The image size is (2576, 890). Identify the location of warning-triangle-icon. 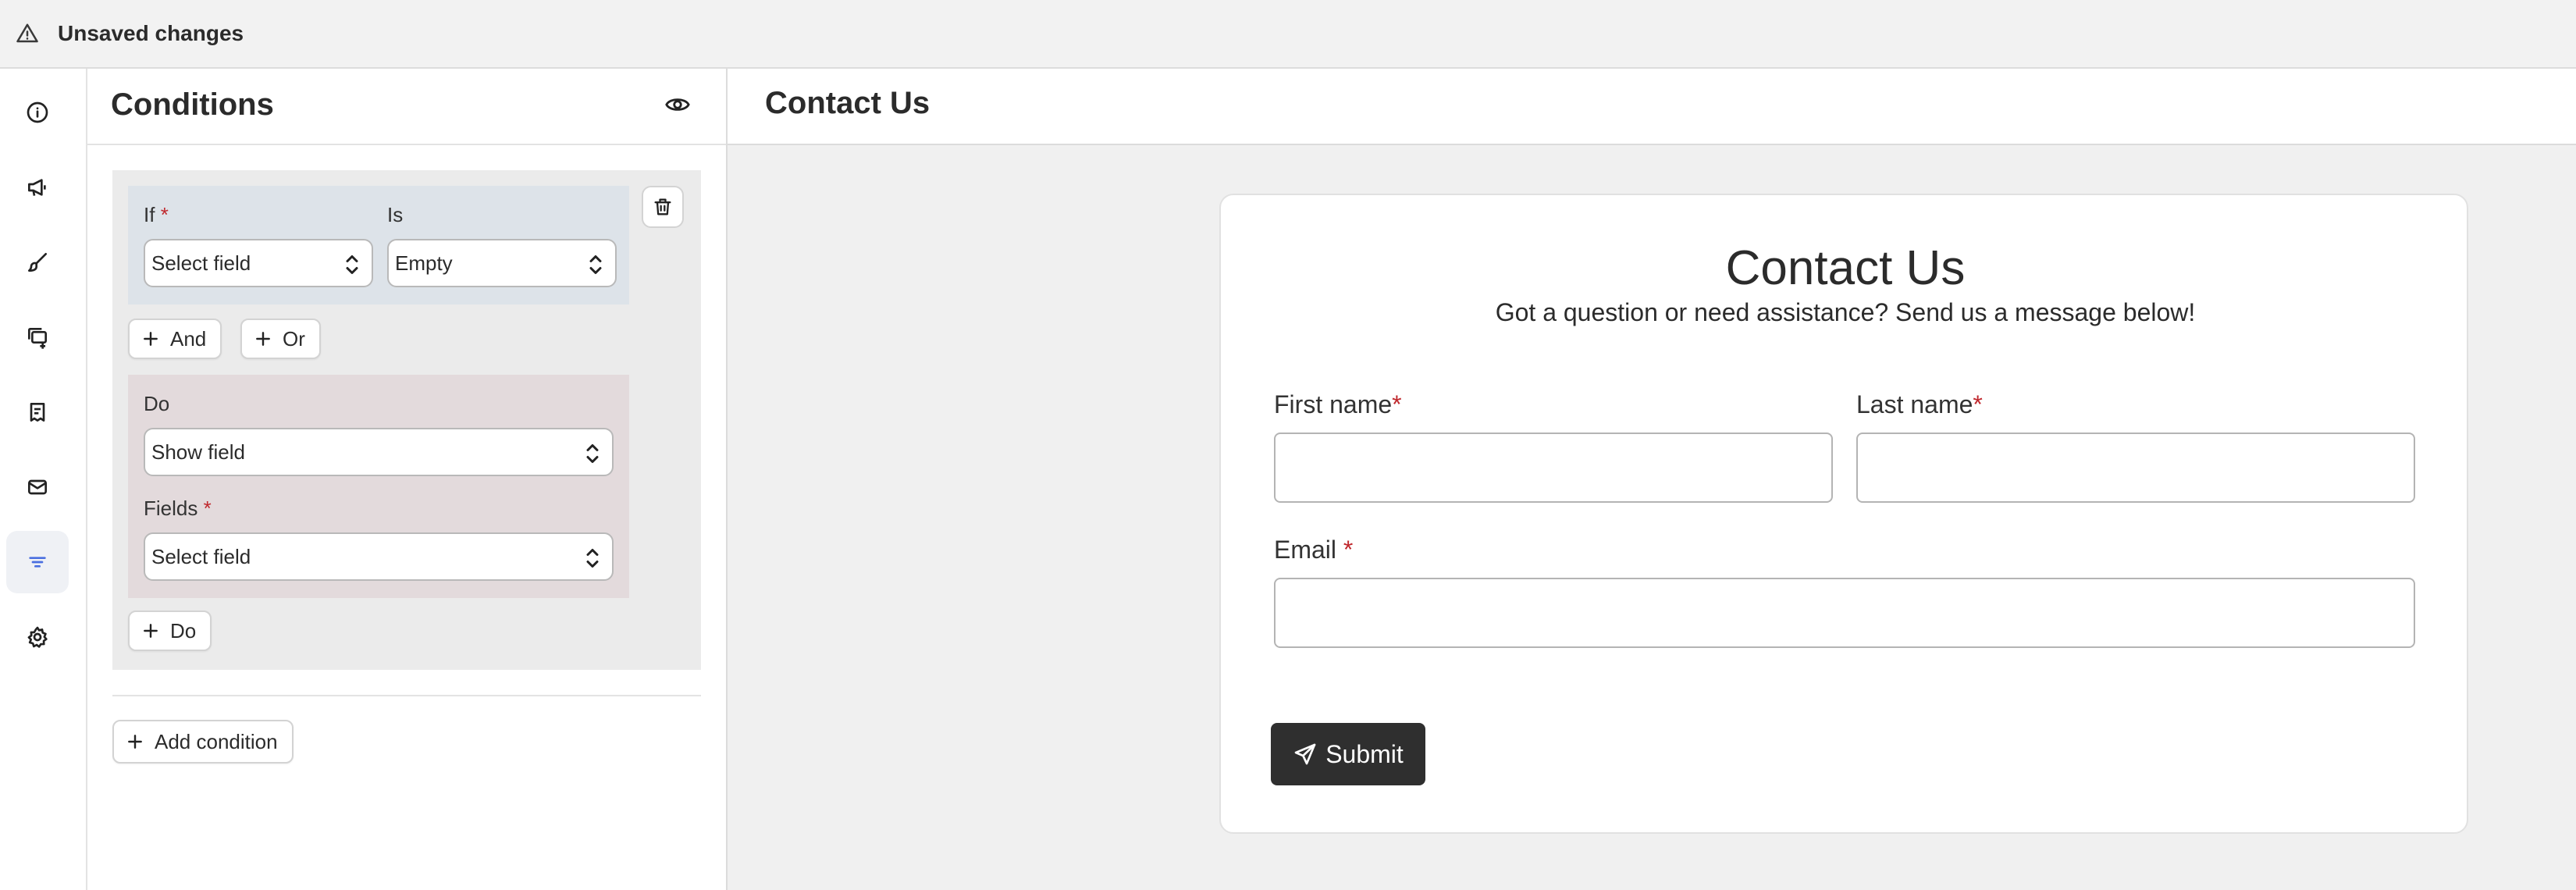
(27, 33).